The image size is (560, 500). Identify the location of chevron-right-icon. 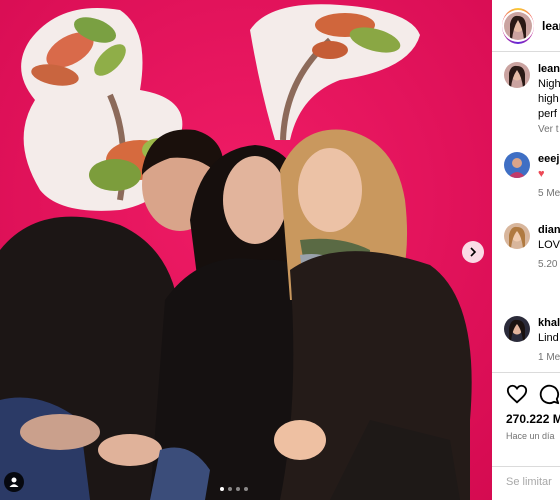
(473, 252).